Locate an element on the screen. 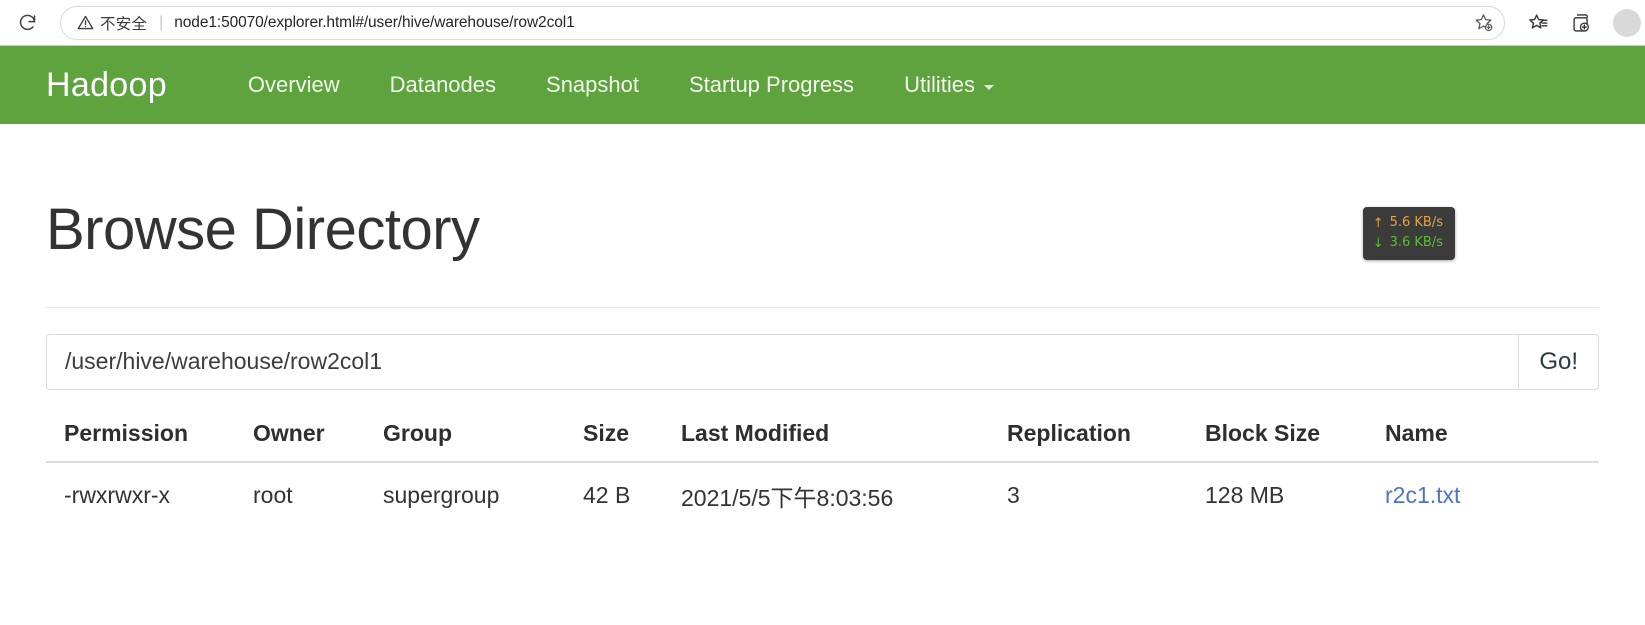  path-input is located at coordinates (782, 361).